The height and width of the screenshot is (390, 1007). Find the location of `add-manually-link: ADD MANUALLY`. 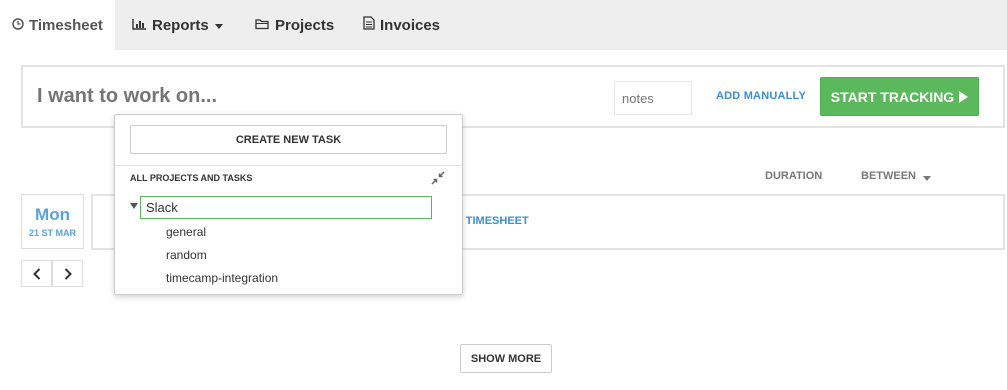

add-manually-link: ADD MANUALLY is located at coordinates (761, 96).